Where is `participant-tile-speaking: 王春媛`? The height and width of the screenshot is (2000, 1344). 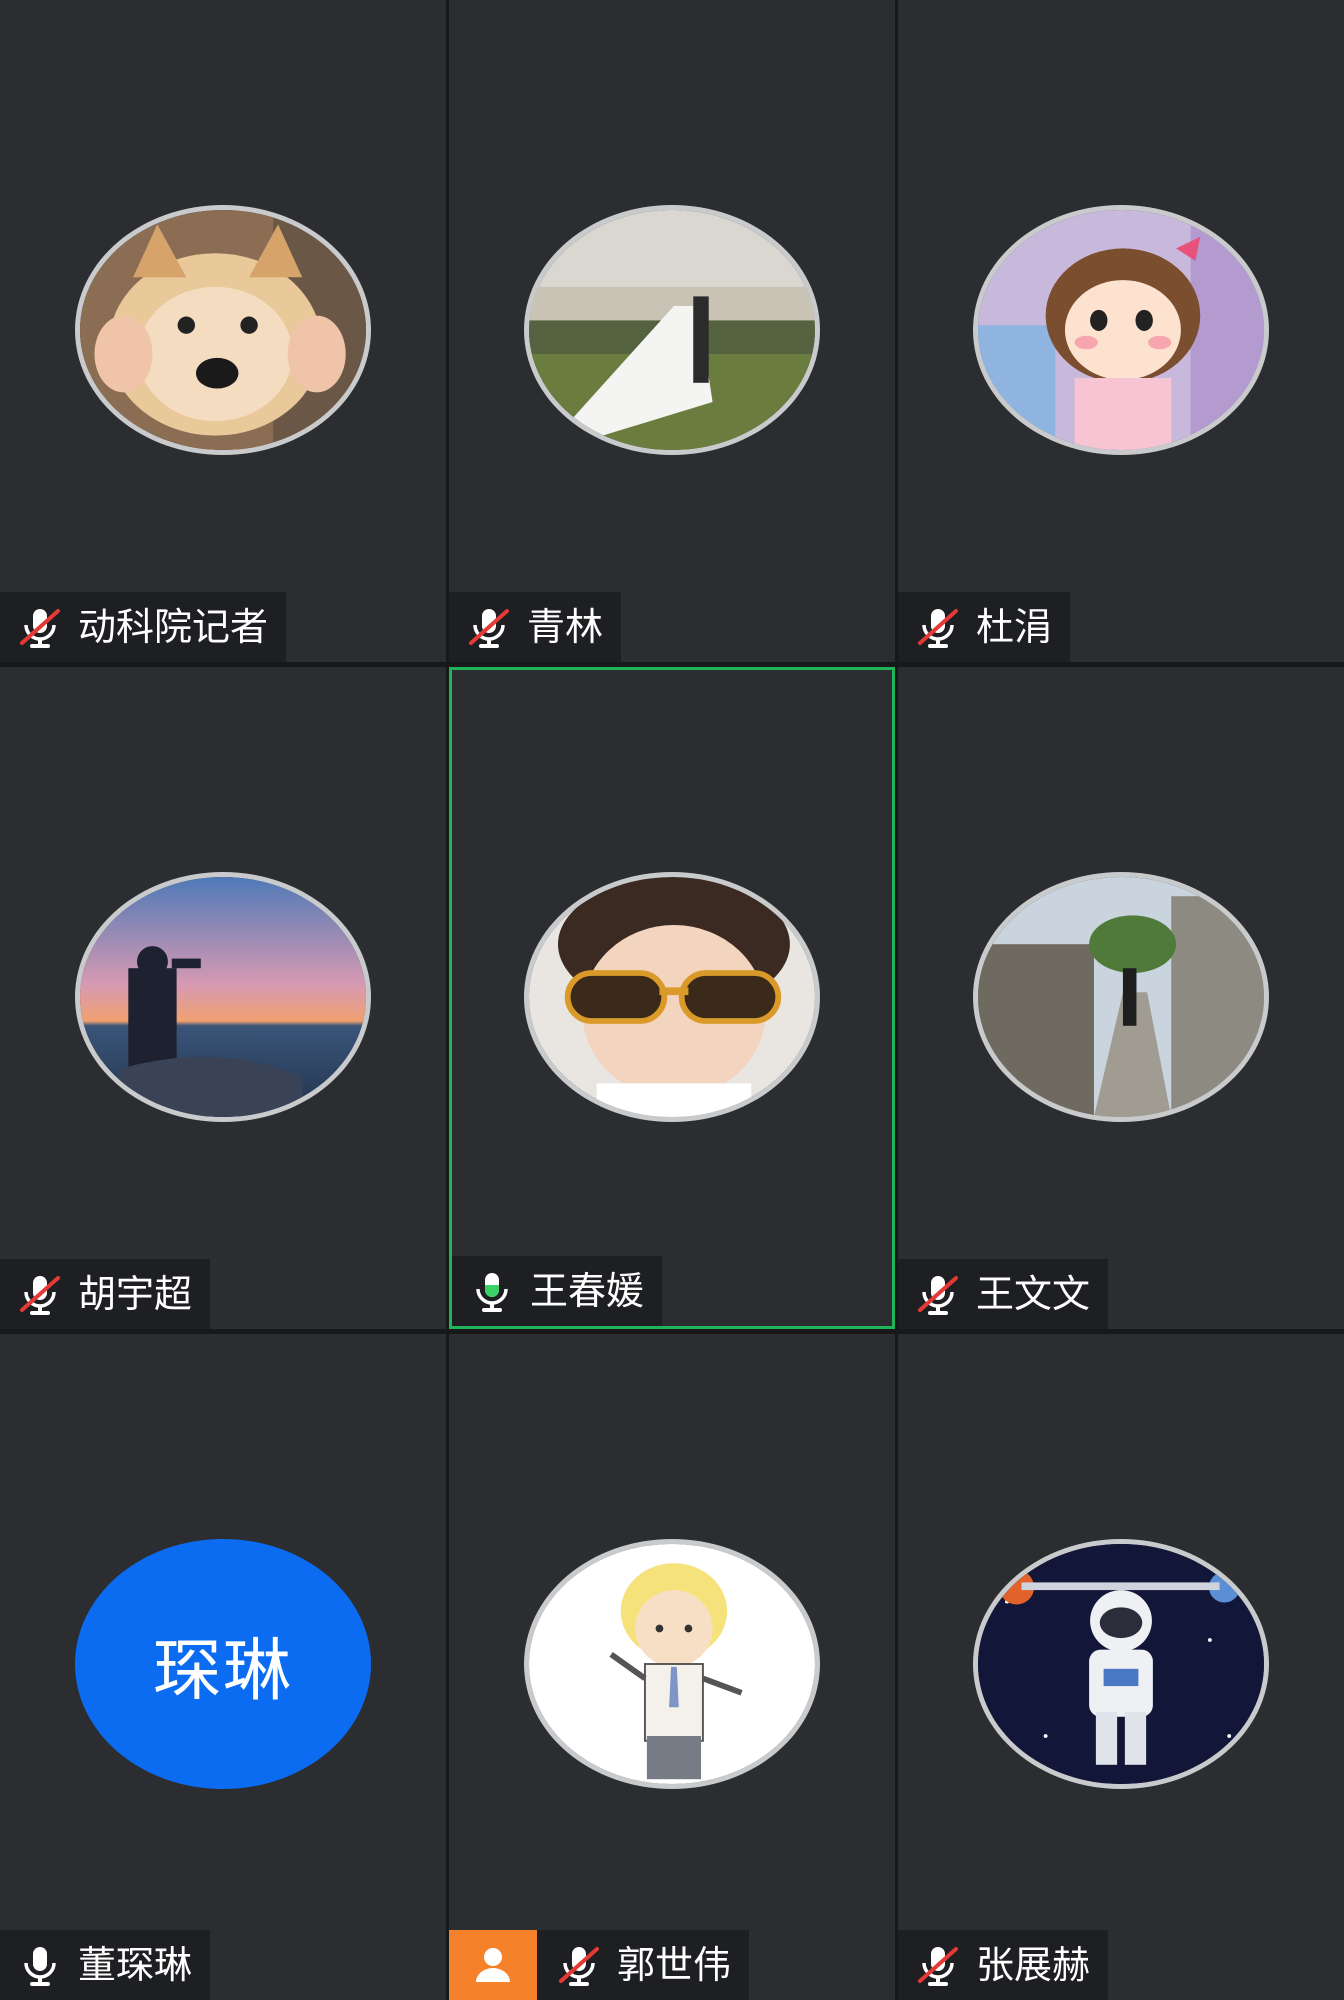
participant-tile-speaking: 王春媛 is located at coordinates (672, 998).